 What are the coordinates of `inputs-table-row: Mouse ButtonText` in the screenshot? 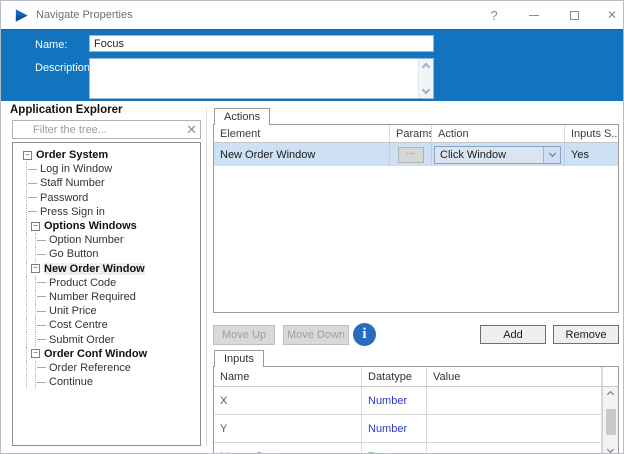 It's located at (416, 448).